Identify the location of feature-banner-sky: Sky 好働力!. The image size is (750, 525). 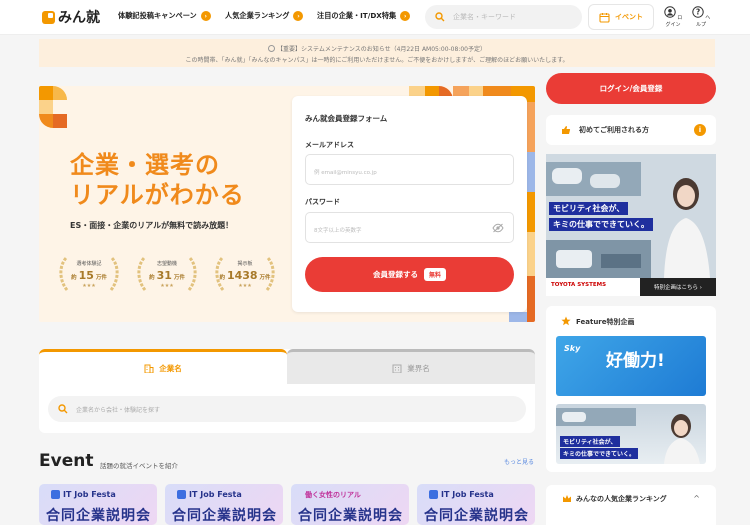
(631, 366).